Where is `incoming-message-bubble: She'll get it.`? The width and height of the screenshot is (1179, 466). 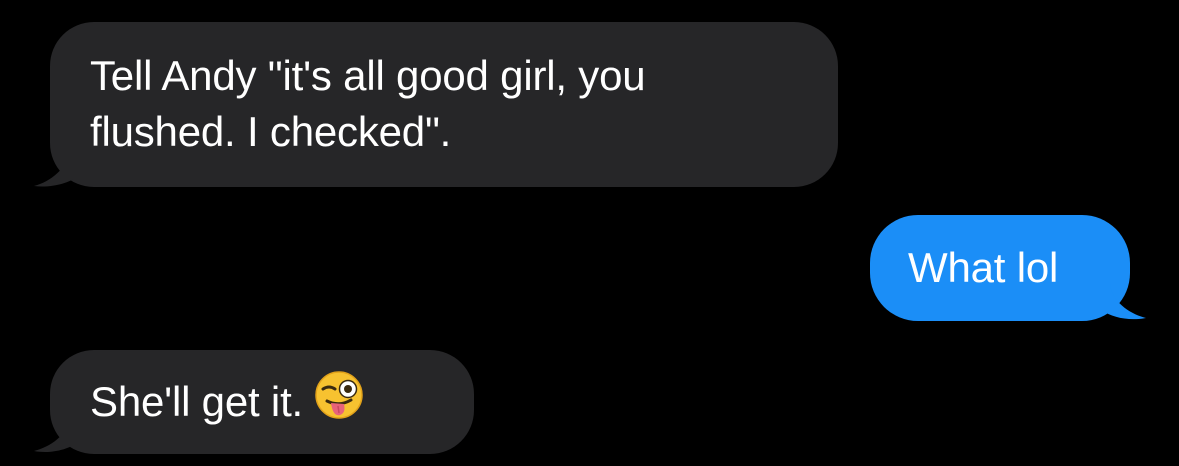
incoming-message-bubble: She'll get it. is located at coordinates (262, 402).